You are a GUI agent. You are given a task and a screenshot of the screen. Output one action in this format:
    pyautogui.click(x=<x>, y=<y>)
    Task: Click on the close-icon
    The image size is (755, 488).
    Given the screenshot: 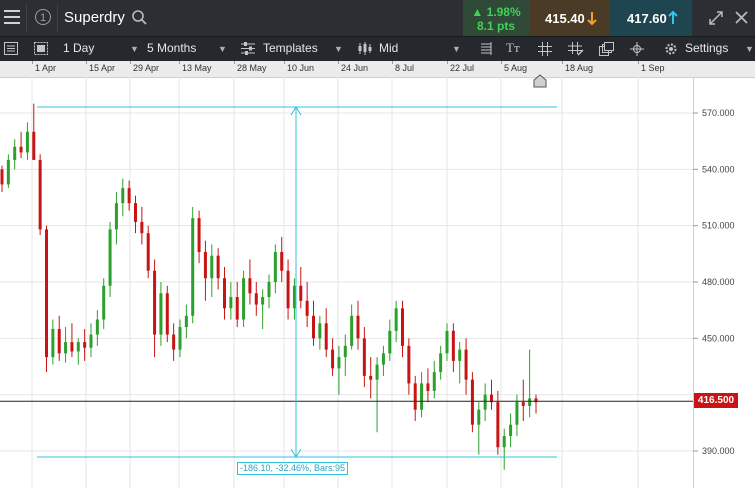 What is the action you would take?
    pyautogui.click(x=741, y=17)
    